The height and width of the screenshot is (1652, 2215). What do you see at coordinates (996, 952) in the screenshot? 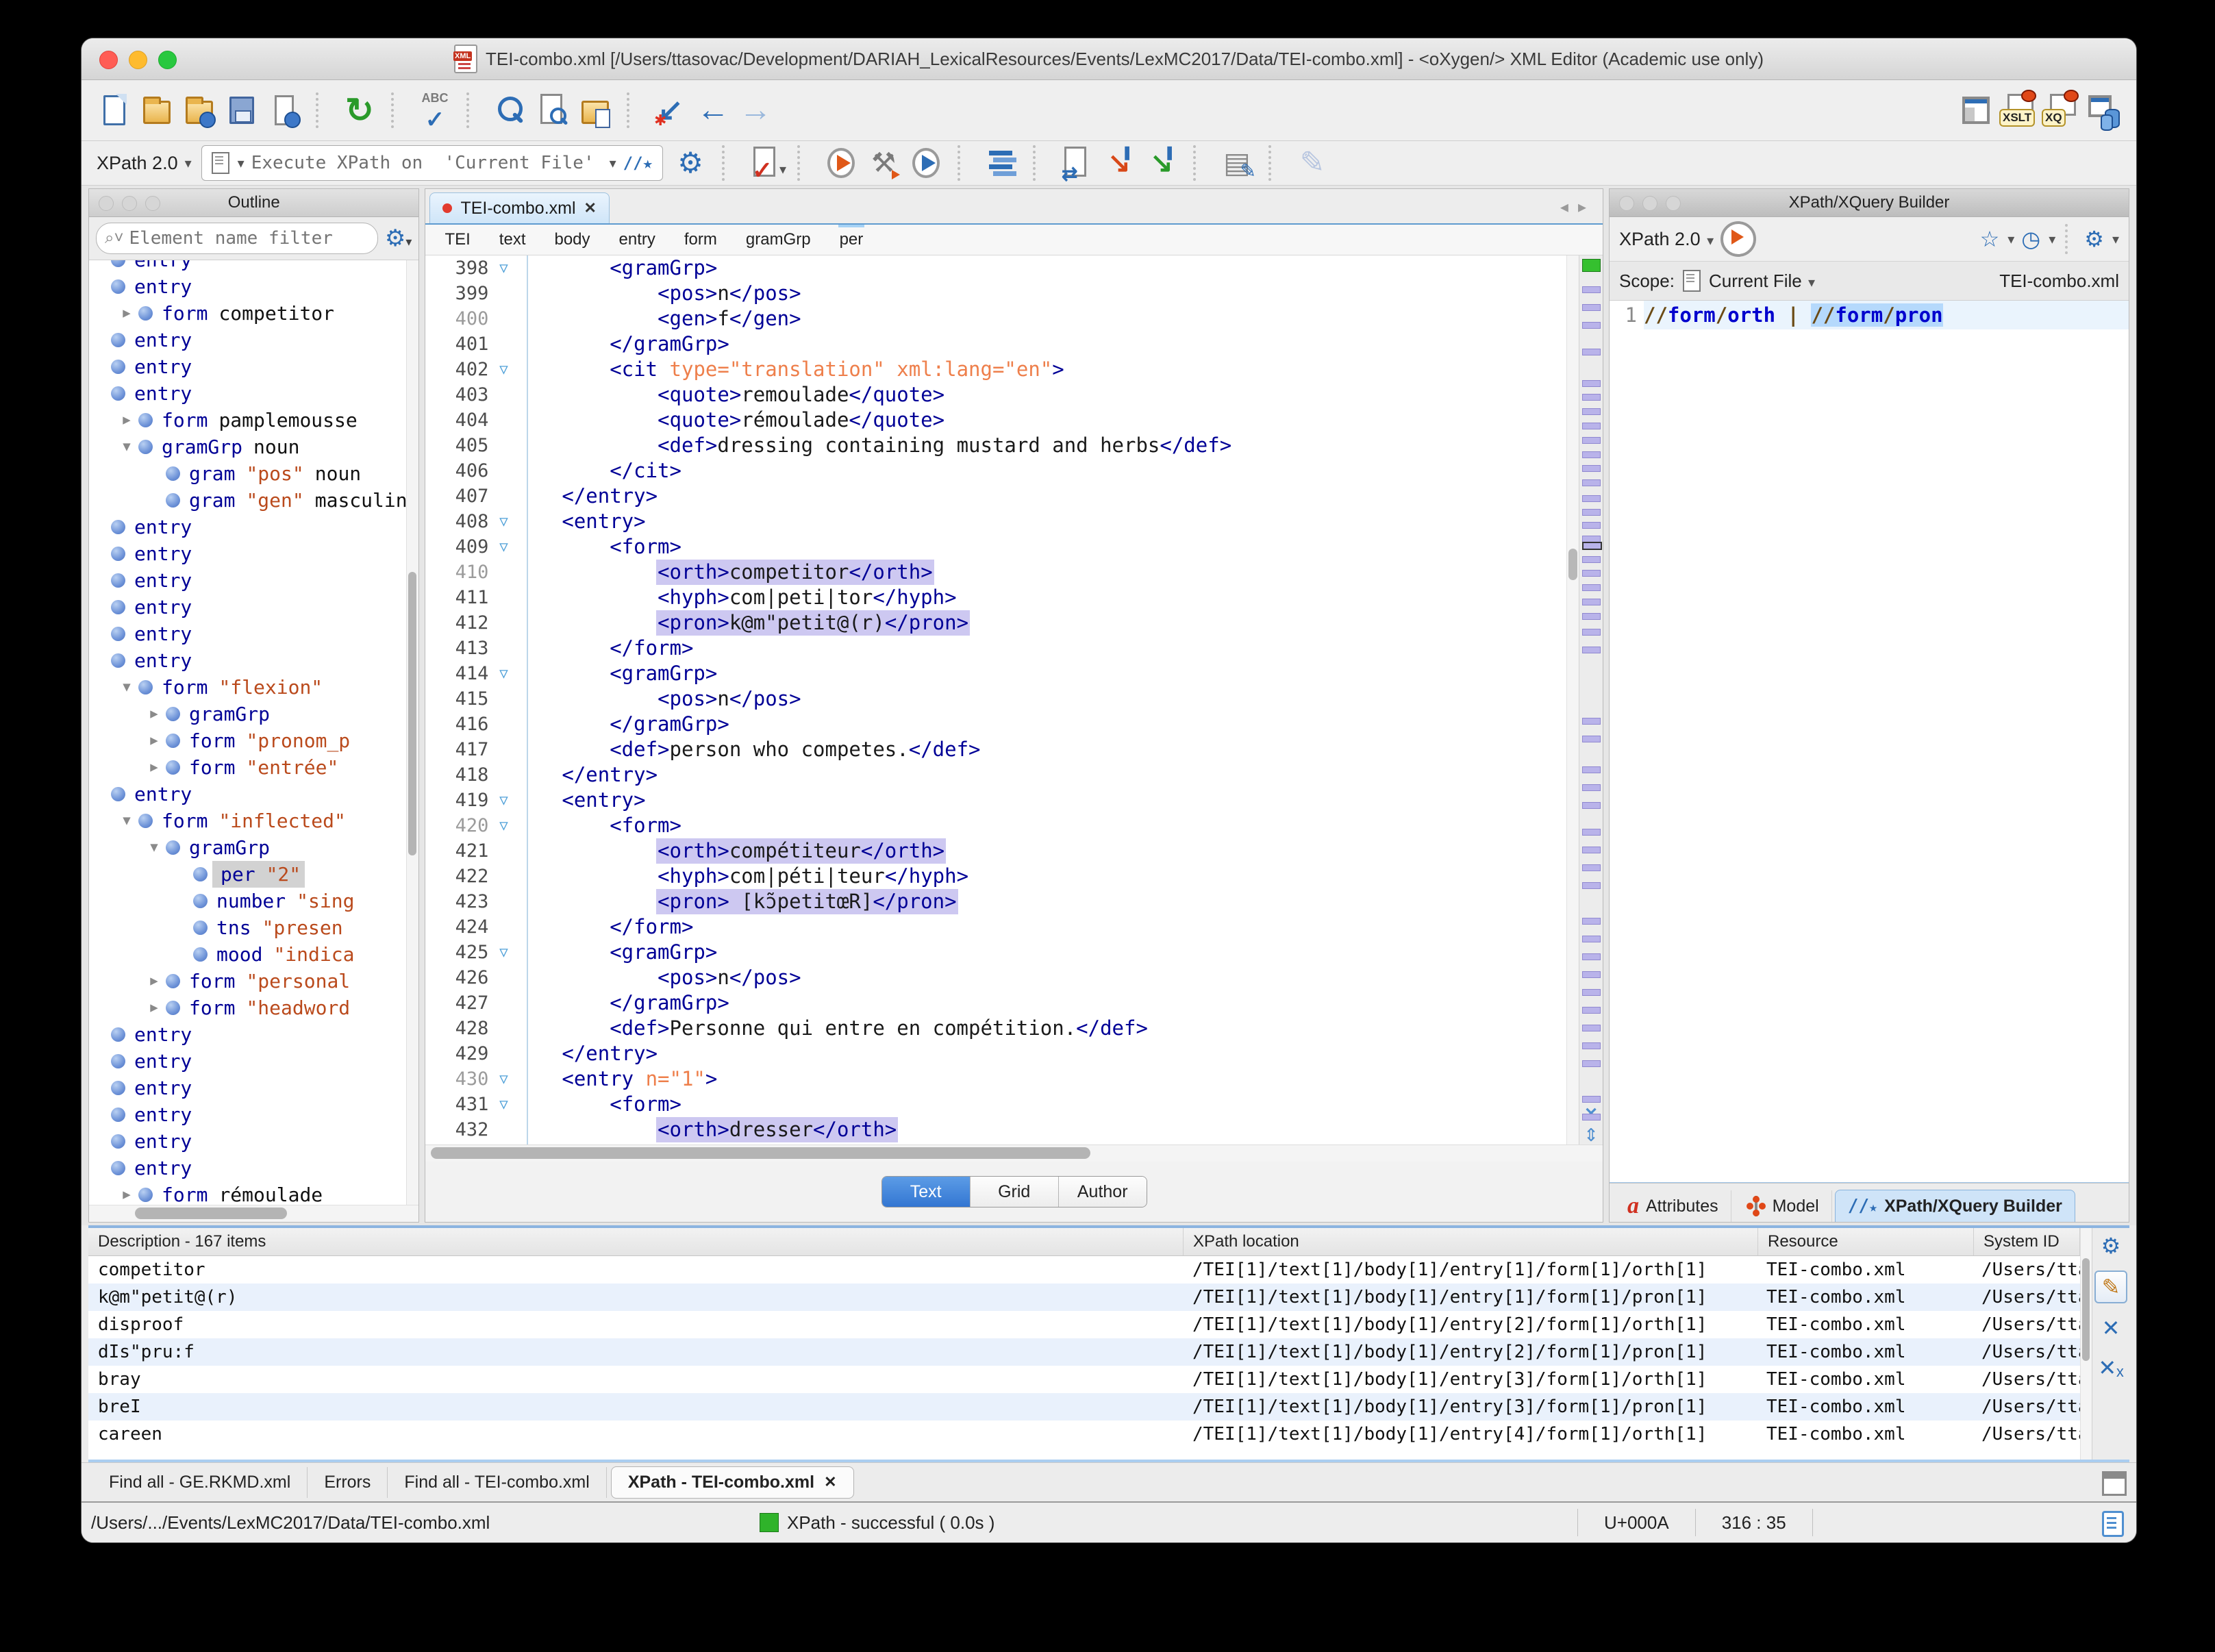
I see `code-line: 425 ▽ <gramGrp>` at bounding box center [996, 952].